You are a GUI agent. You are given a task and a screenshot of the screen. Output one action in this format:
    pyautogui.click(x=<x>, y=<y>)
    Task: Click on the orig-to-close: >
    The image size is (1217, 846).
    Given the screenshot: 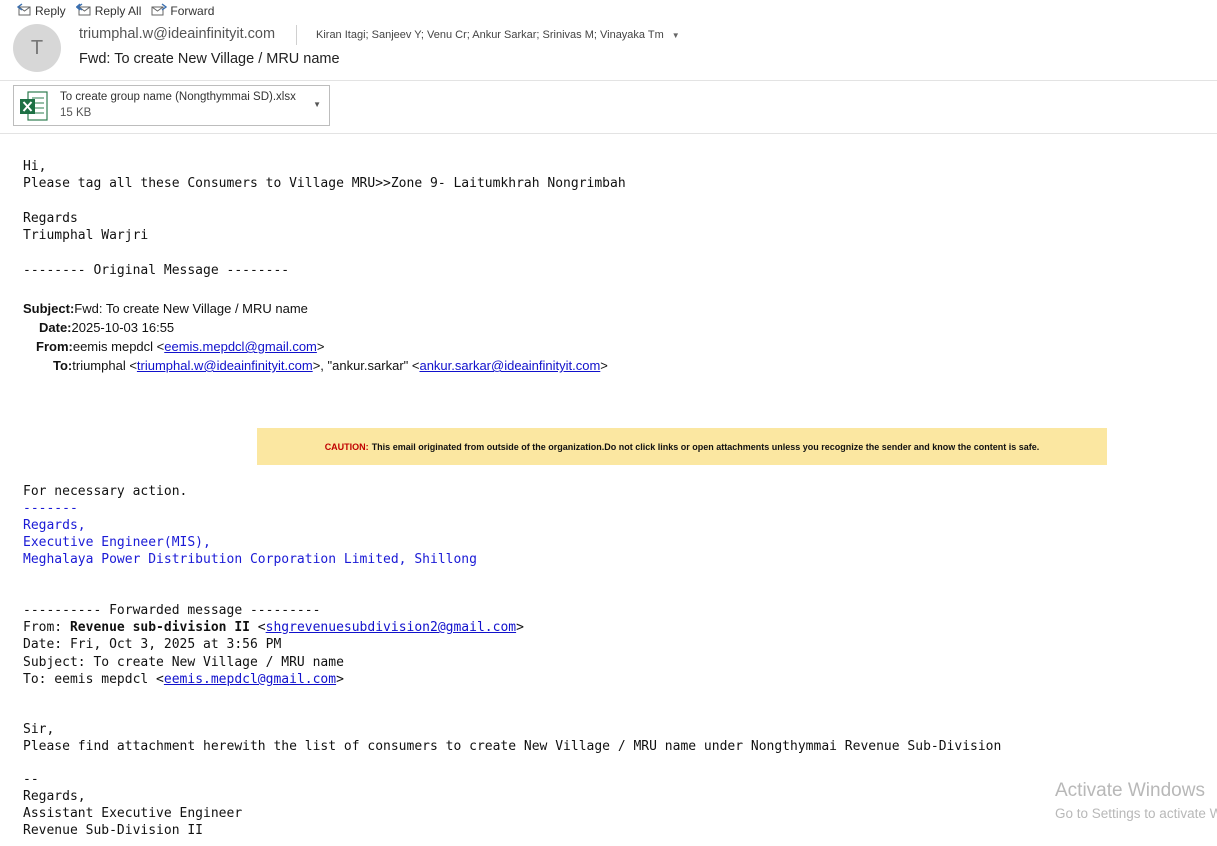 What is the action you would take?
    pyautogui.click(x=604, y=365)
    